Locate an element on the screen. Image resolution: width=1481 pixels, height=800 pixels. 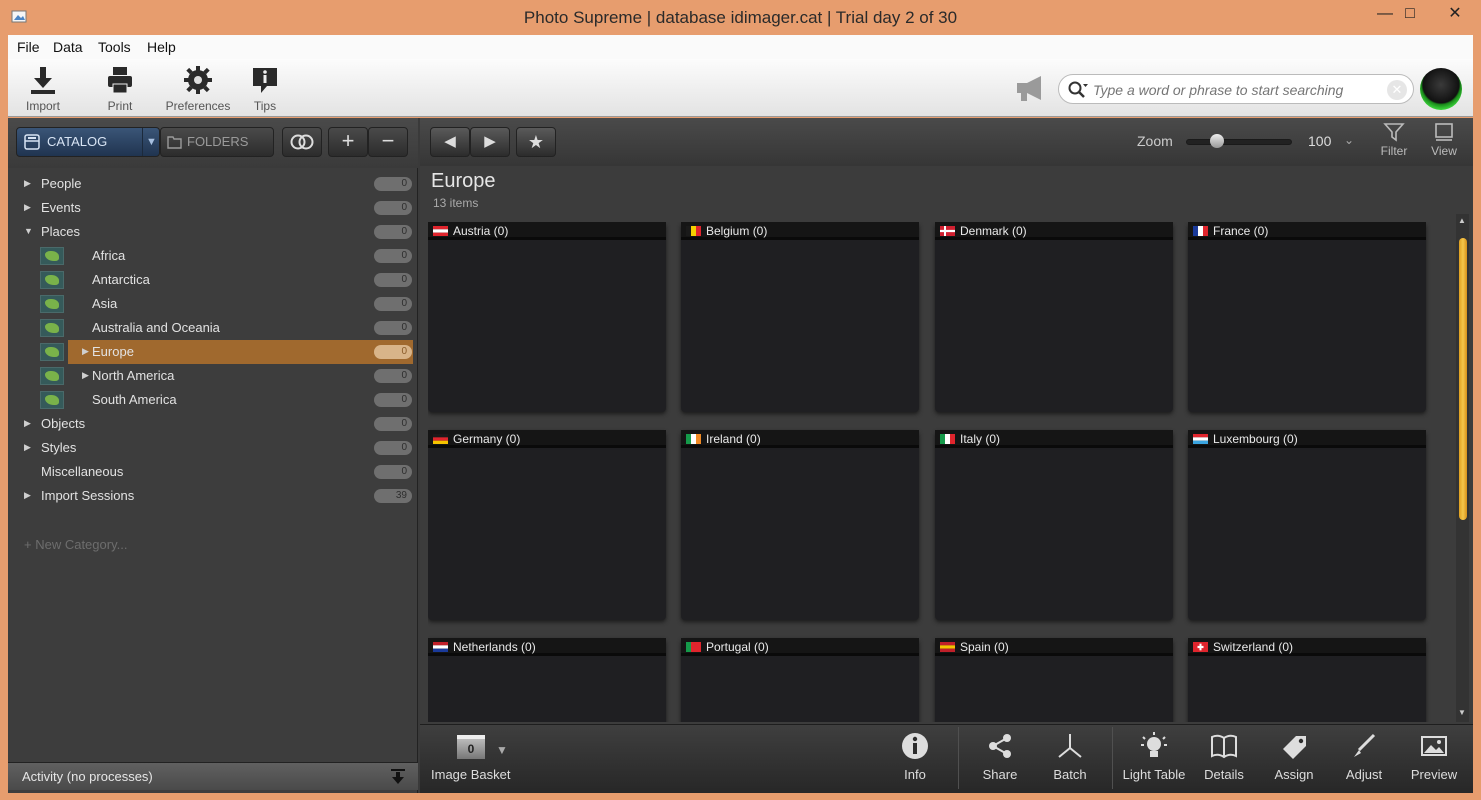
view-label: View is located at coordinates (1444, 151).